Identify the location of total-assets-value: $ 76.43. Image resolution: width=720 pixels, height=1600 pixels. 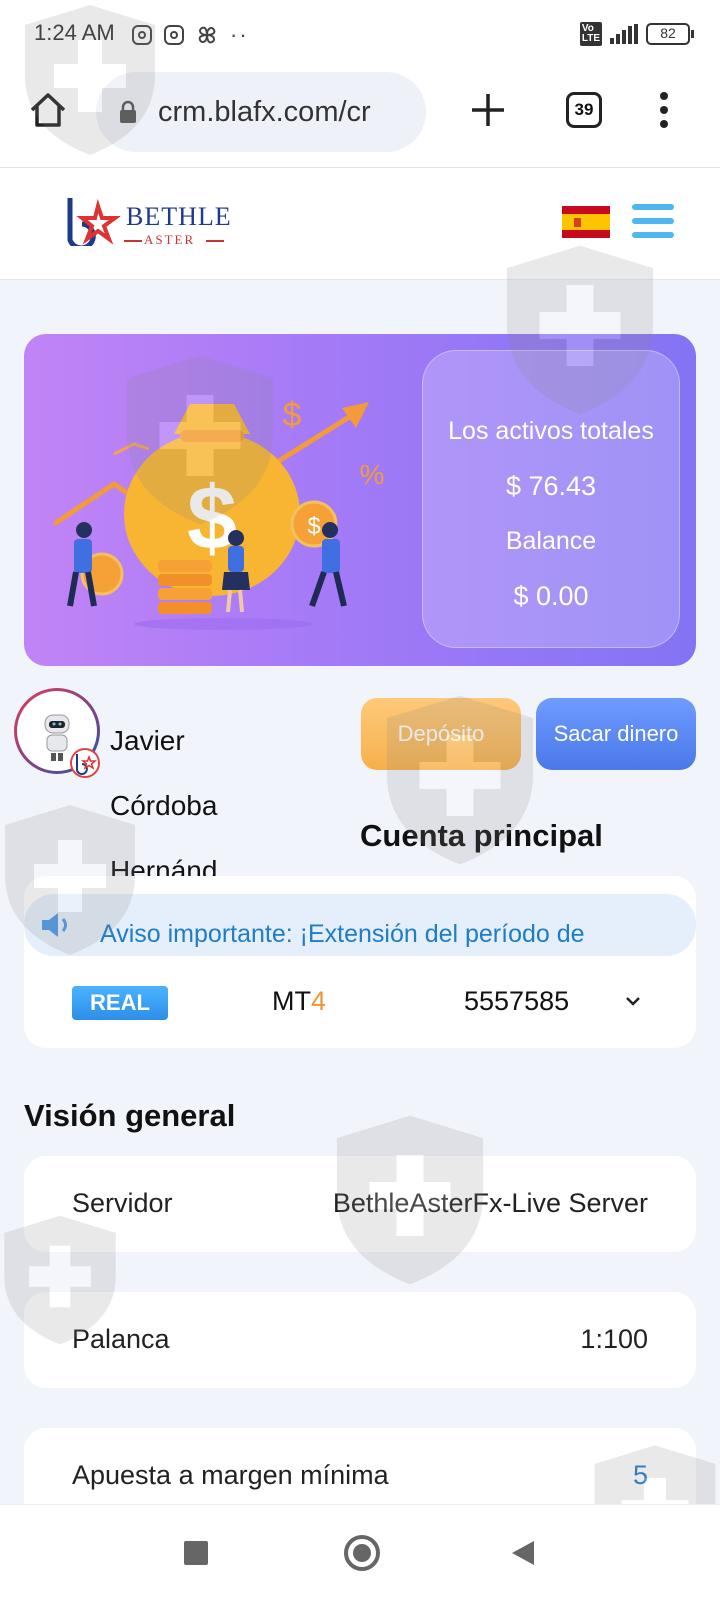
(551, 486).